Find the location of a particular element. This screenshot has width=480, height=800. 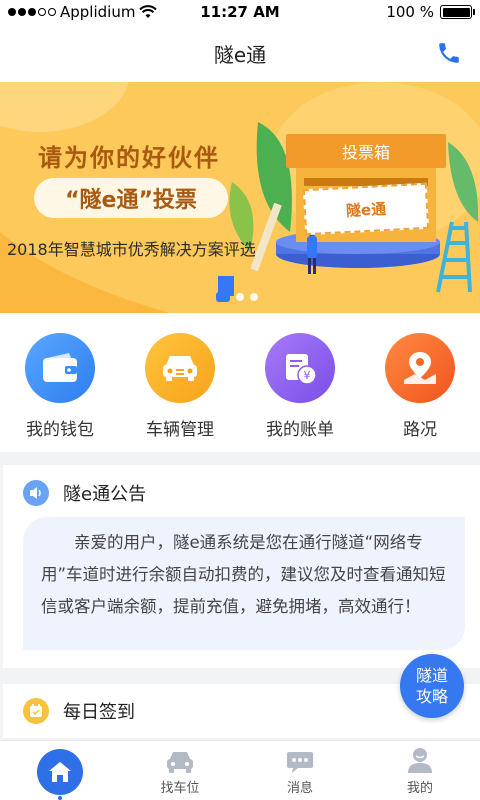

tab-label: 我的 is located at coordinates (419, 788).